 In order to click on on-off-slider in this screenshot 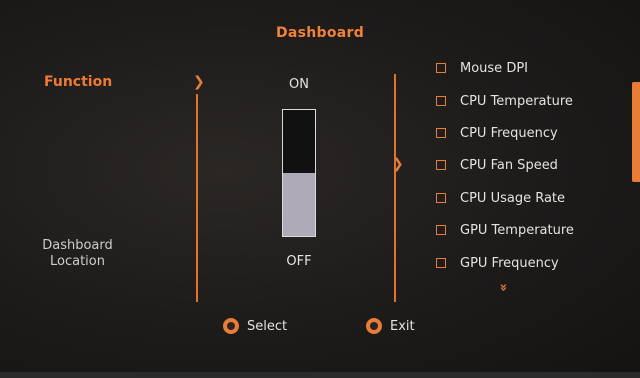, I will do `click(299, 173)`.